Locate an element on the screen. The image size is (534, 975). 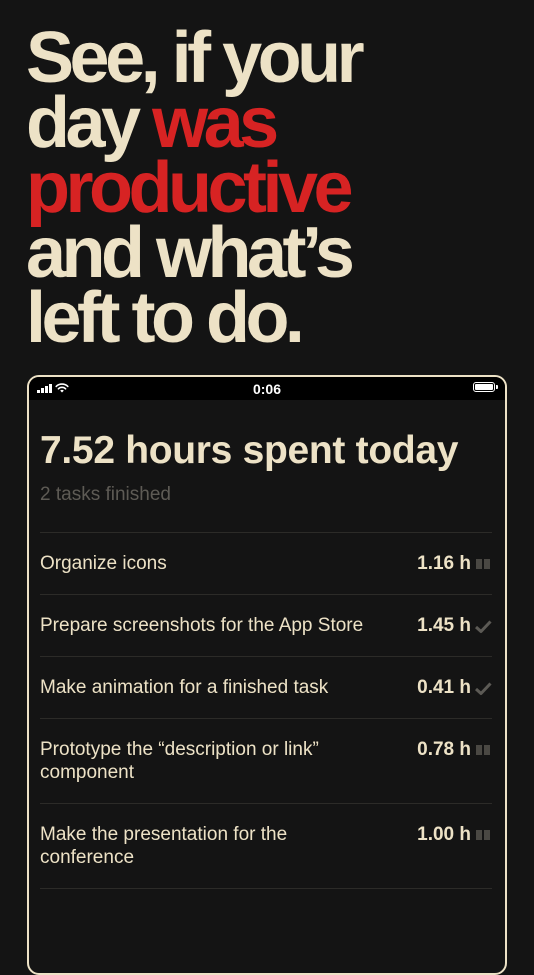
task-hours: 1.16 h is located at coordinates (444, 563).